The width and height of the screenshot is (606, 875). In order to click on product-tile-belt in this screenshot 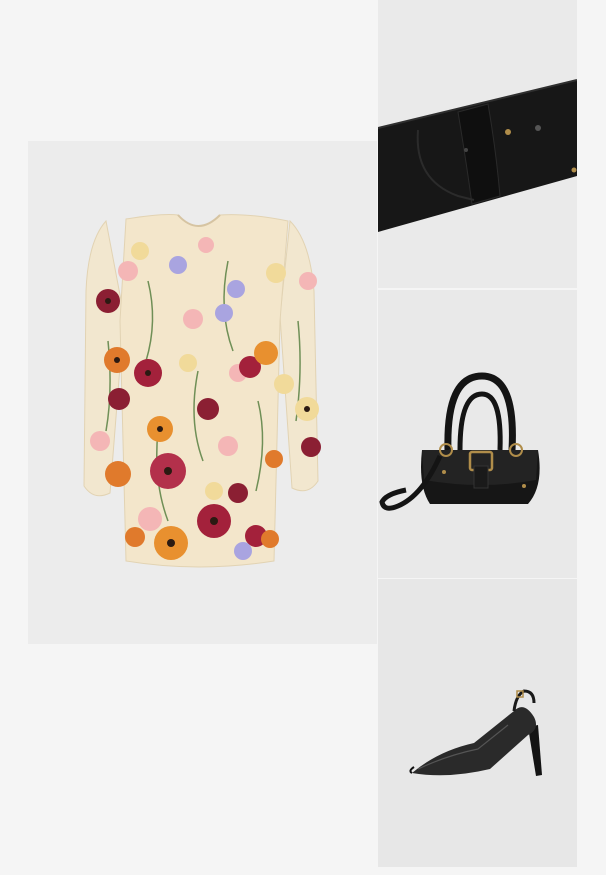, I will do `click(477, 144)`.